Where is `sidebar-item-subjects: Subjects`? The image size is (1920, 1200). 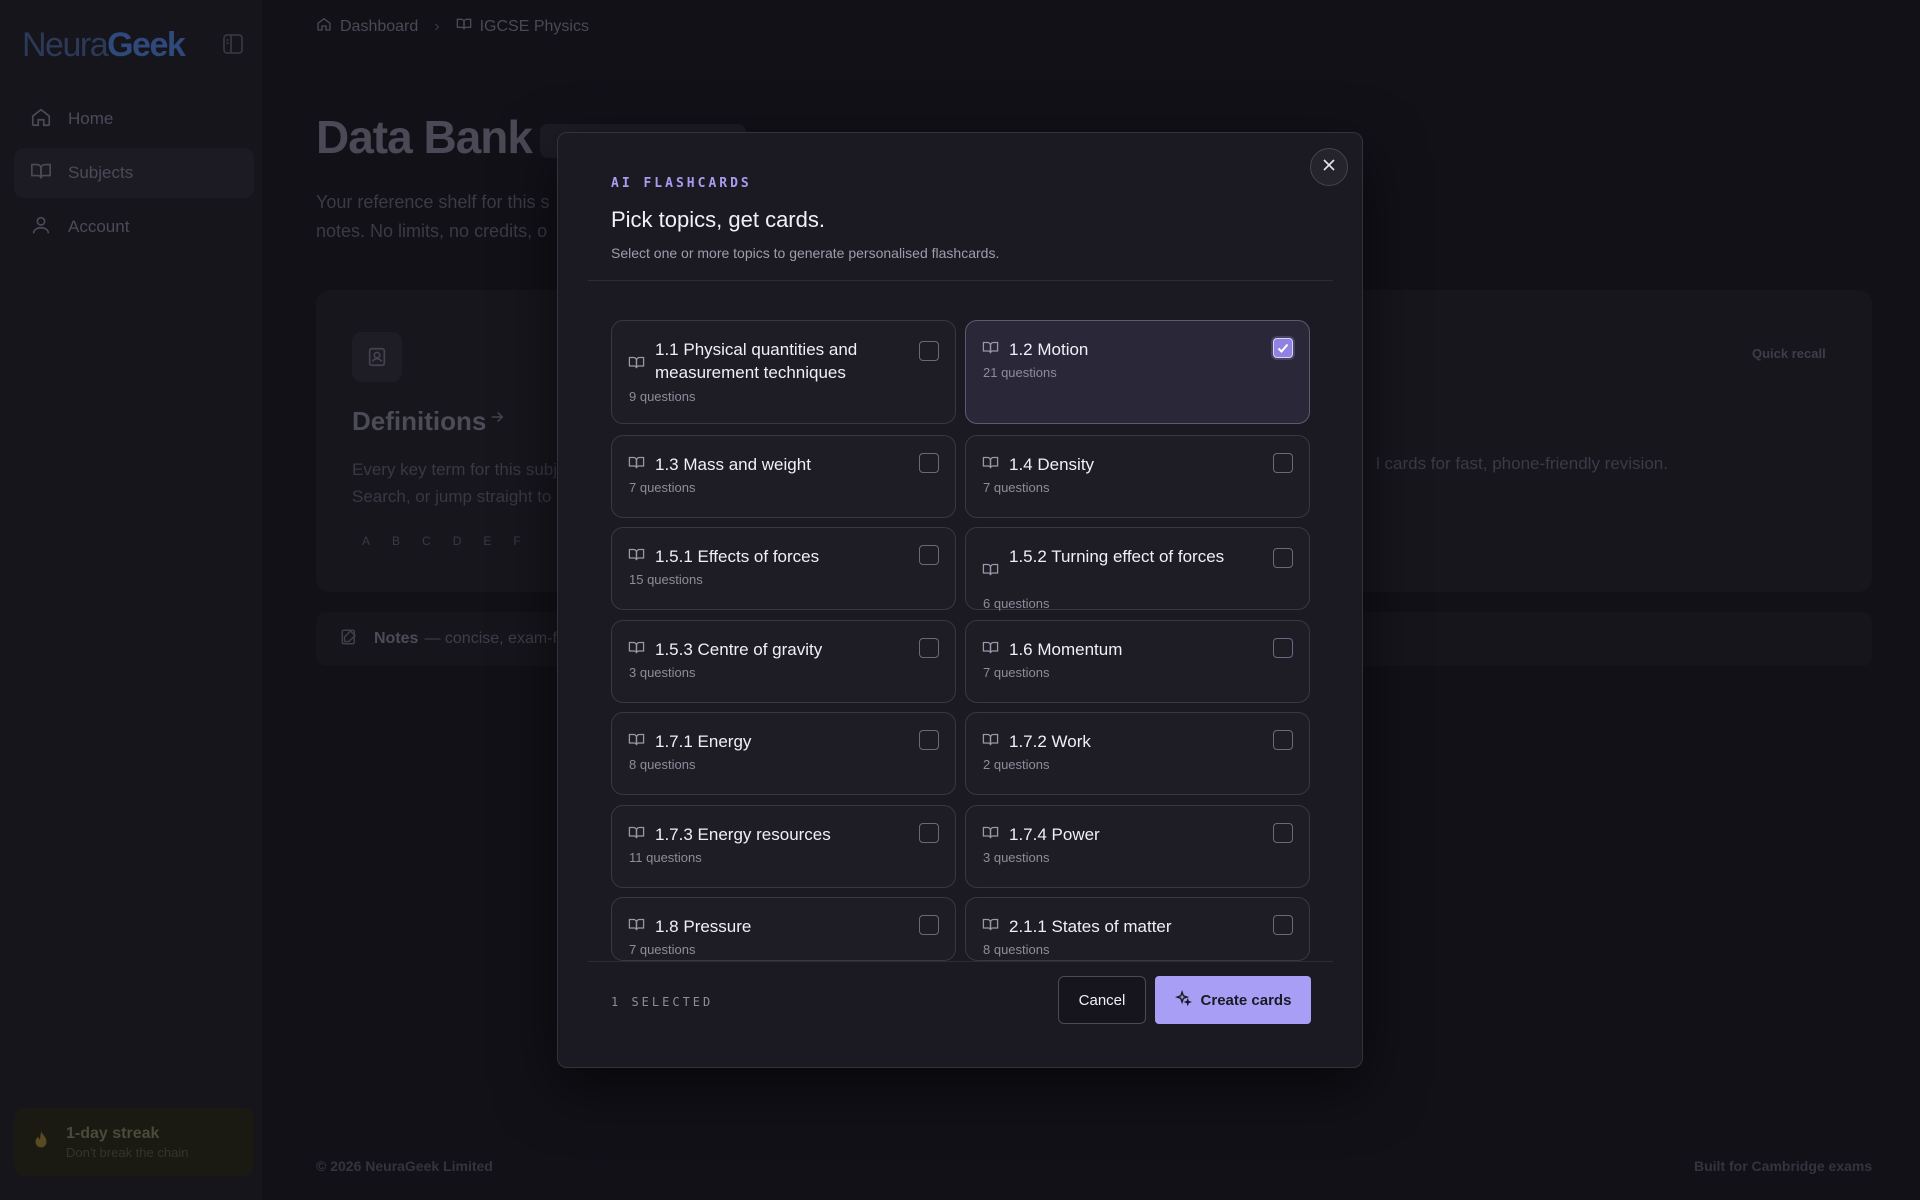 sidebar-item-subjects: Subjects is located at coordinates (134, 173).